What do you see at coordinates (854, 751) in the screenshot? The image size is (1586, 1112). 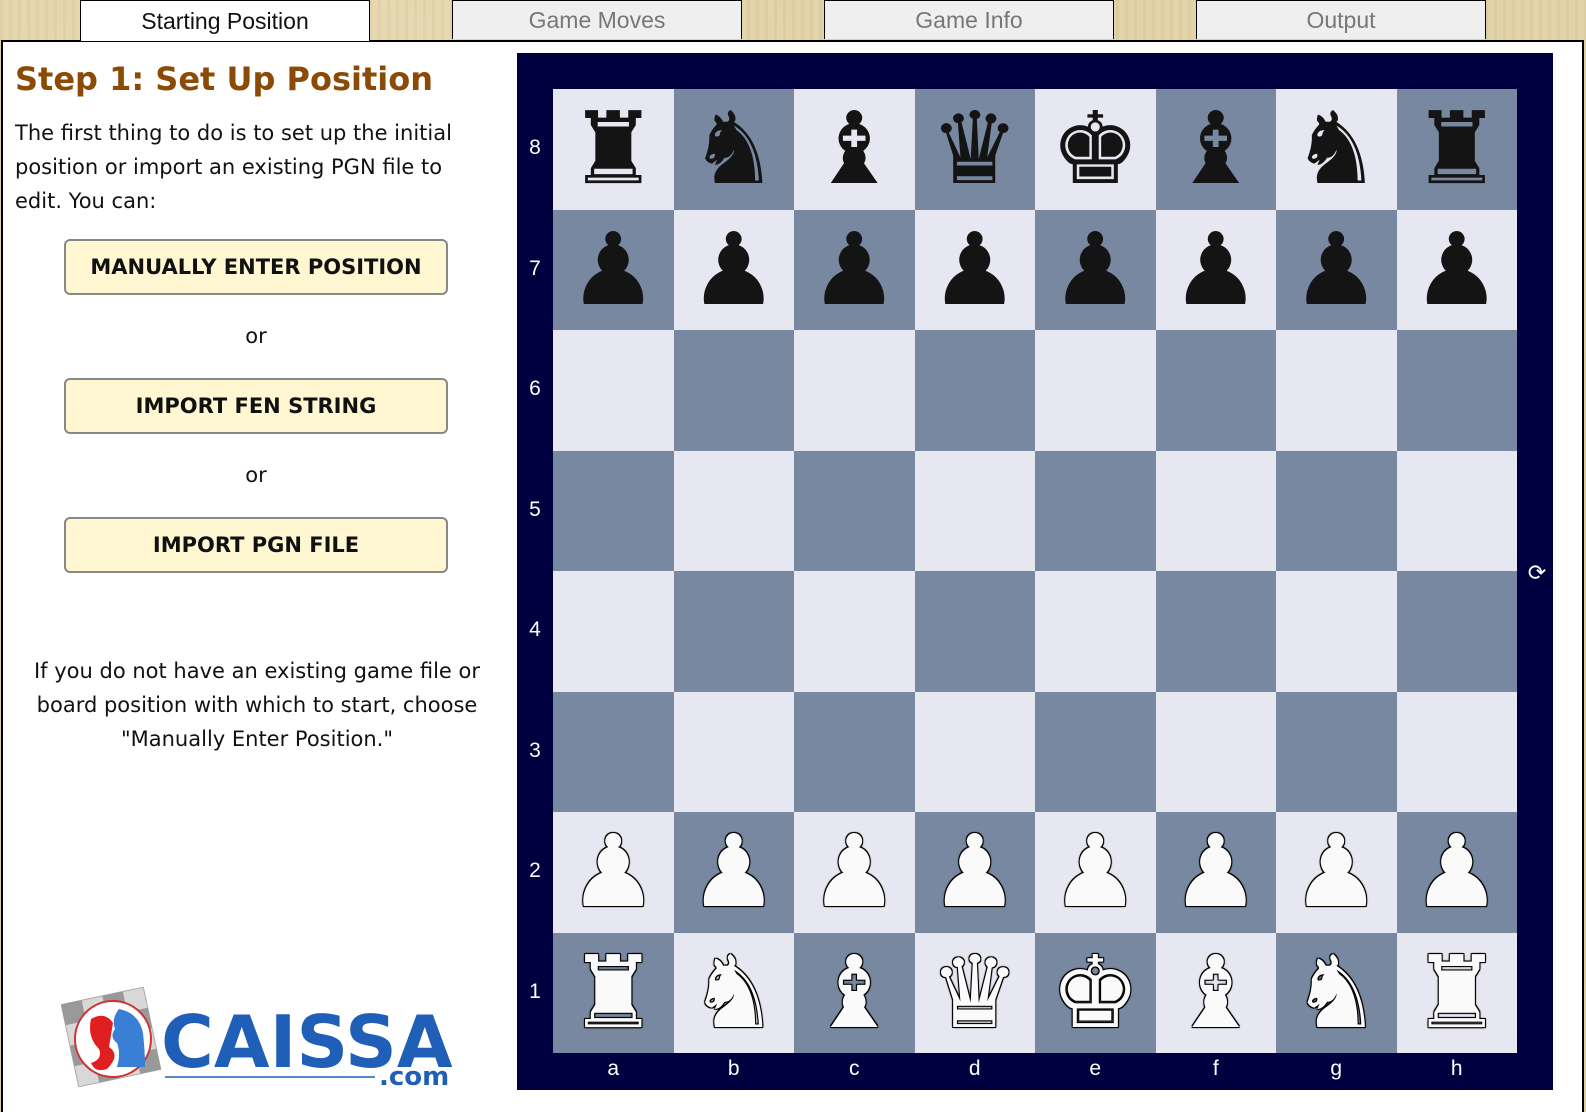 I see `square-c3` at bounding box center [854, 751].